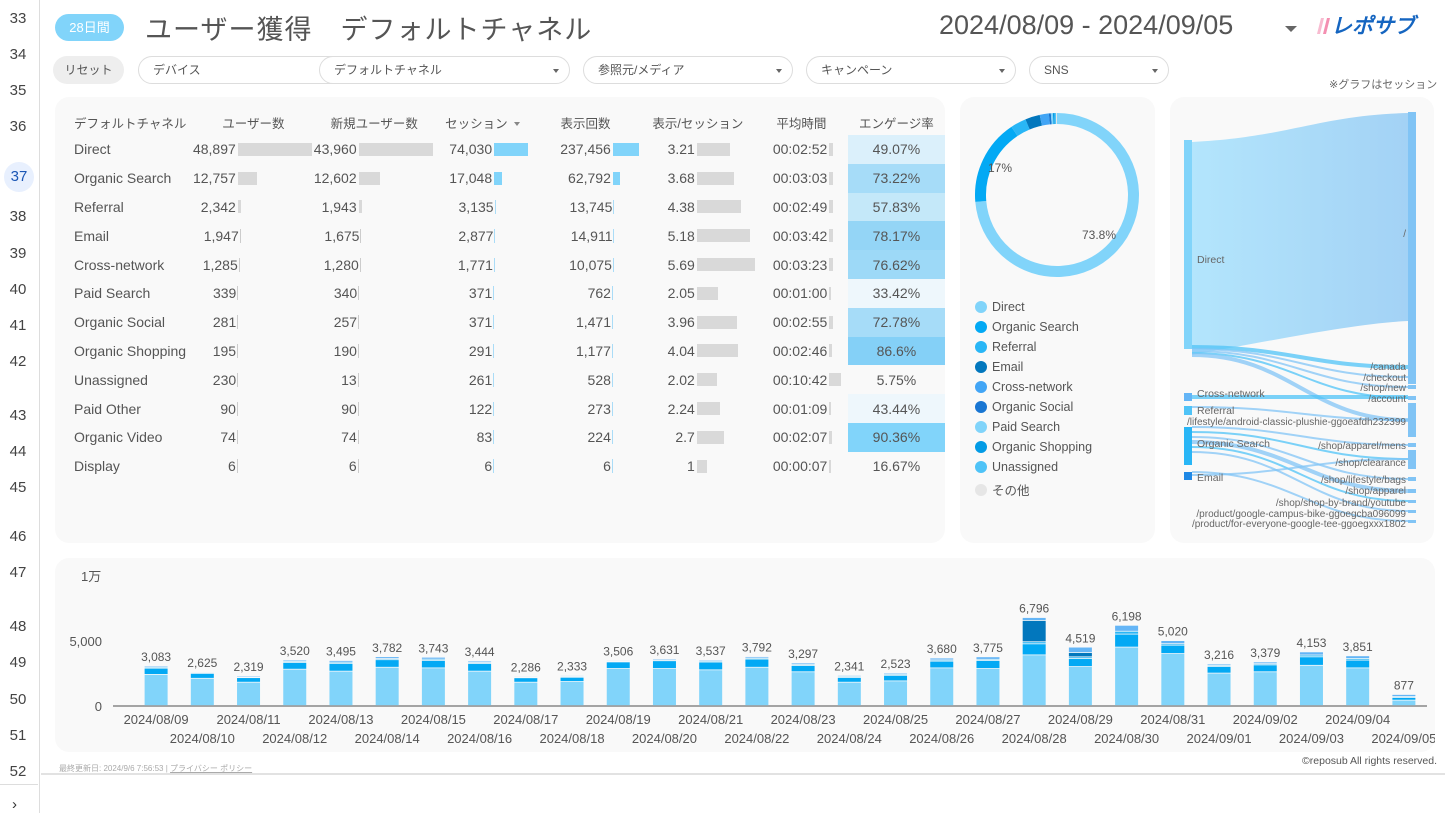 Image resolution: width=1445 pixels, height=813 pixels. Describe the element at coordinates (18, 662) in the screenshot. I see `row-number: 49` at that location.